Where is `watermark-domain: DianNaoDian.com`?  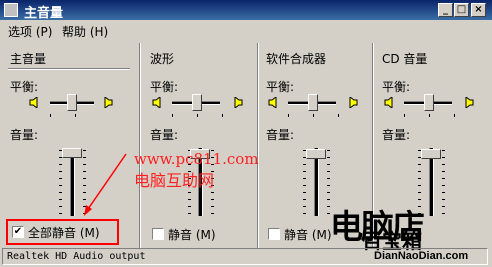 watermark-domain: DianNaoDian.com is located at coordinates (421, 256).